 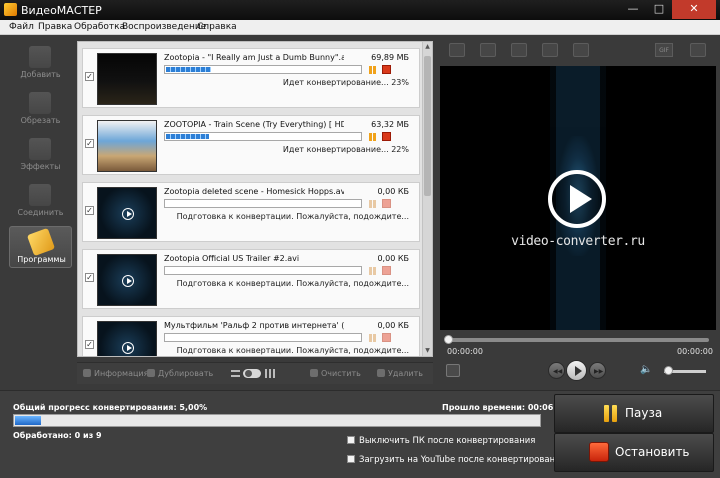 I want to click on menu-file: Файл, so click(x=21, y=27).